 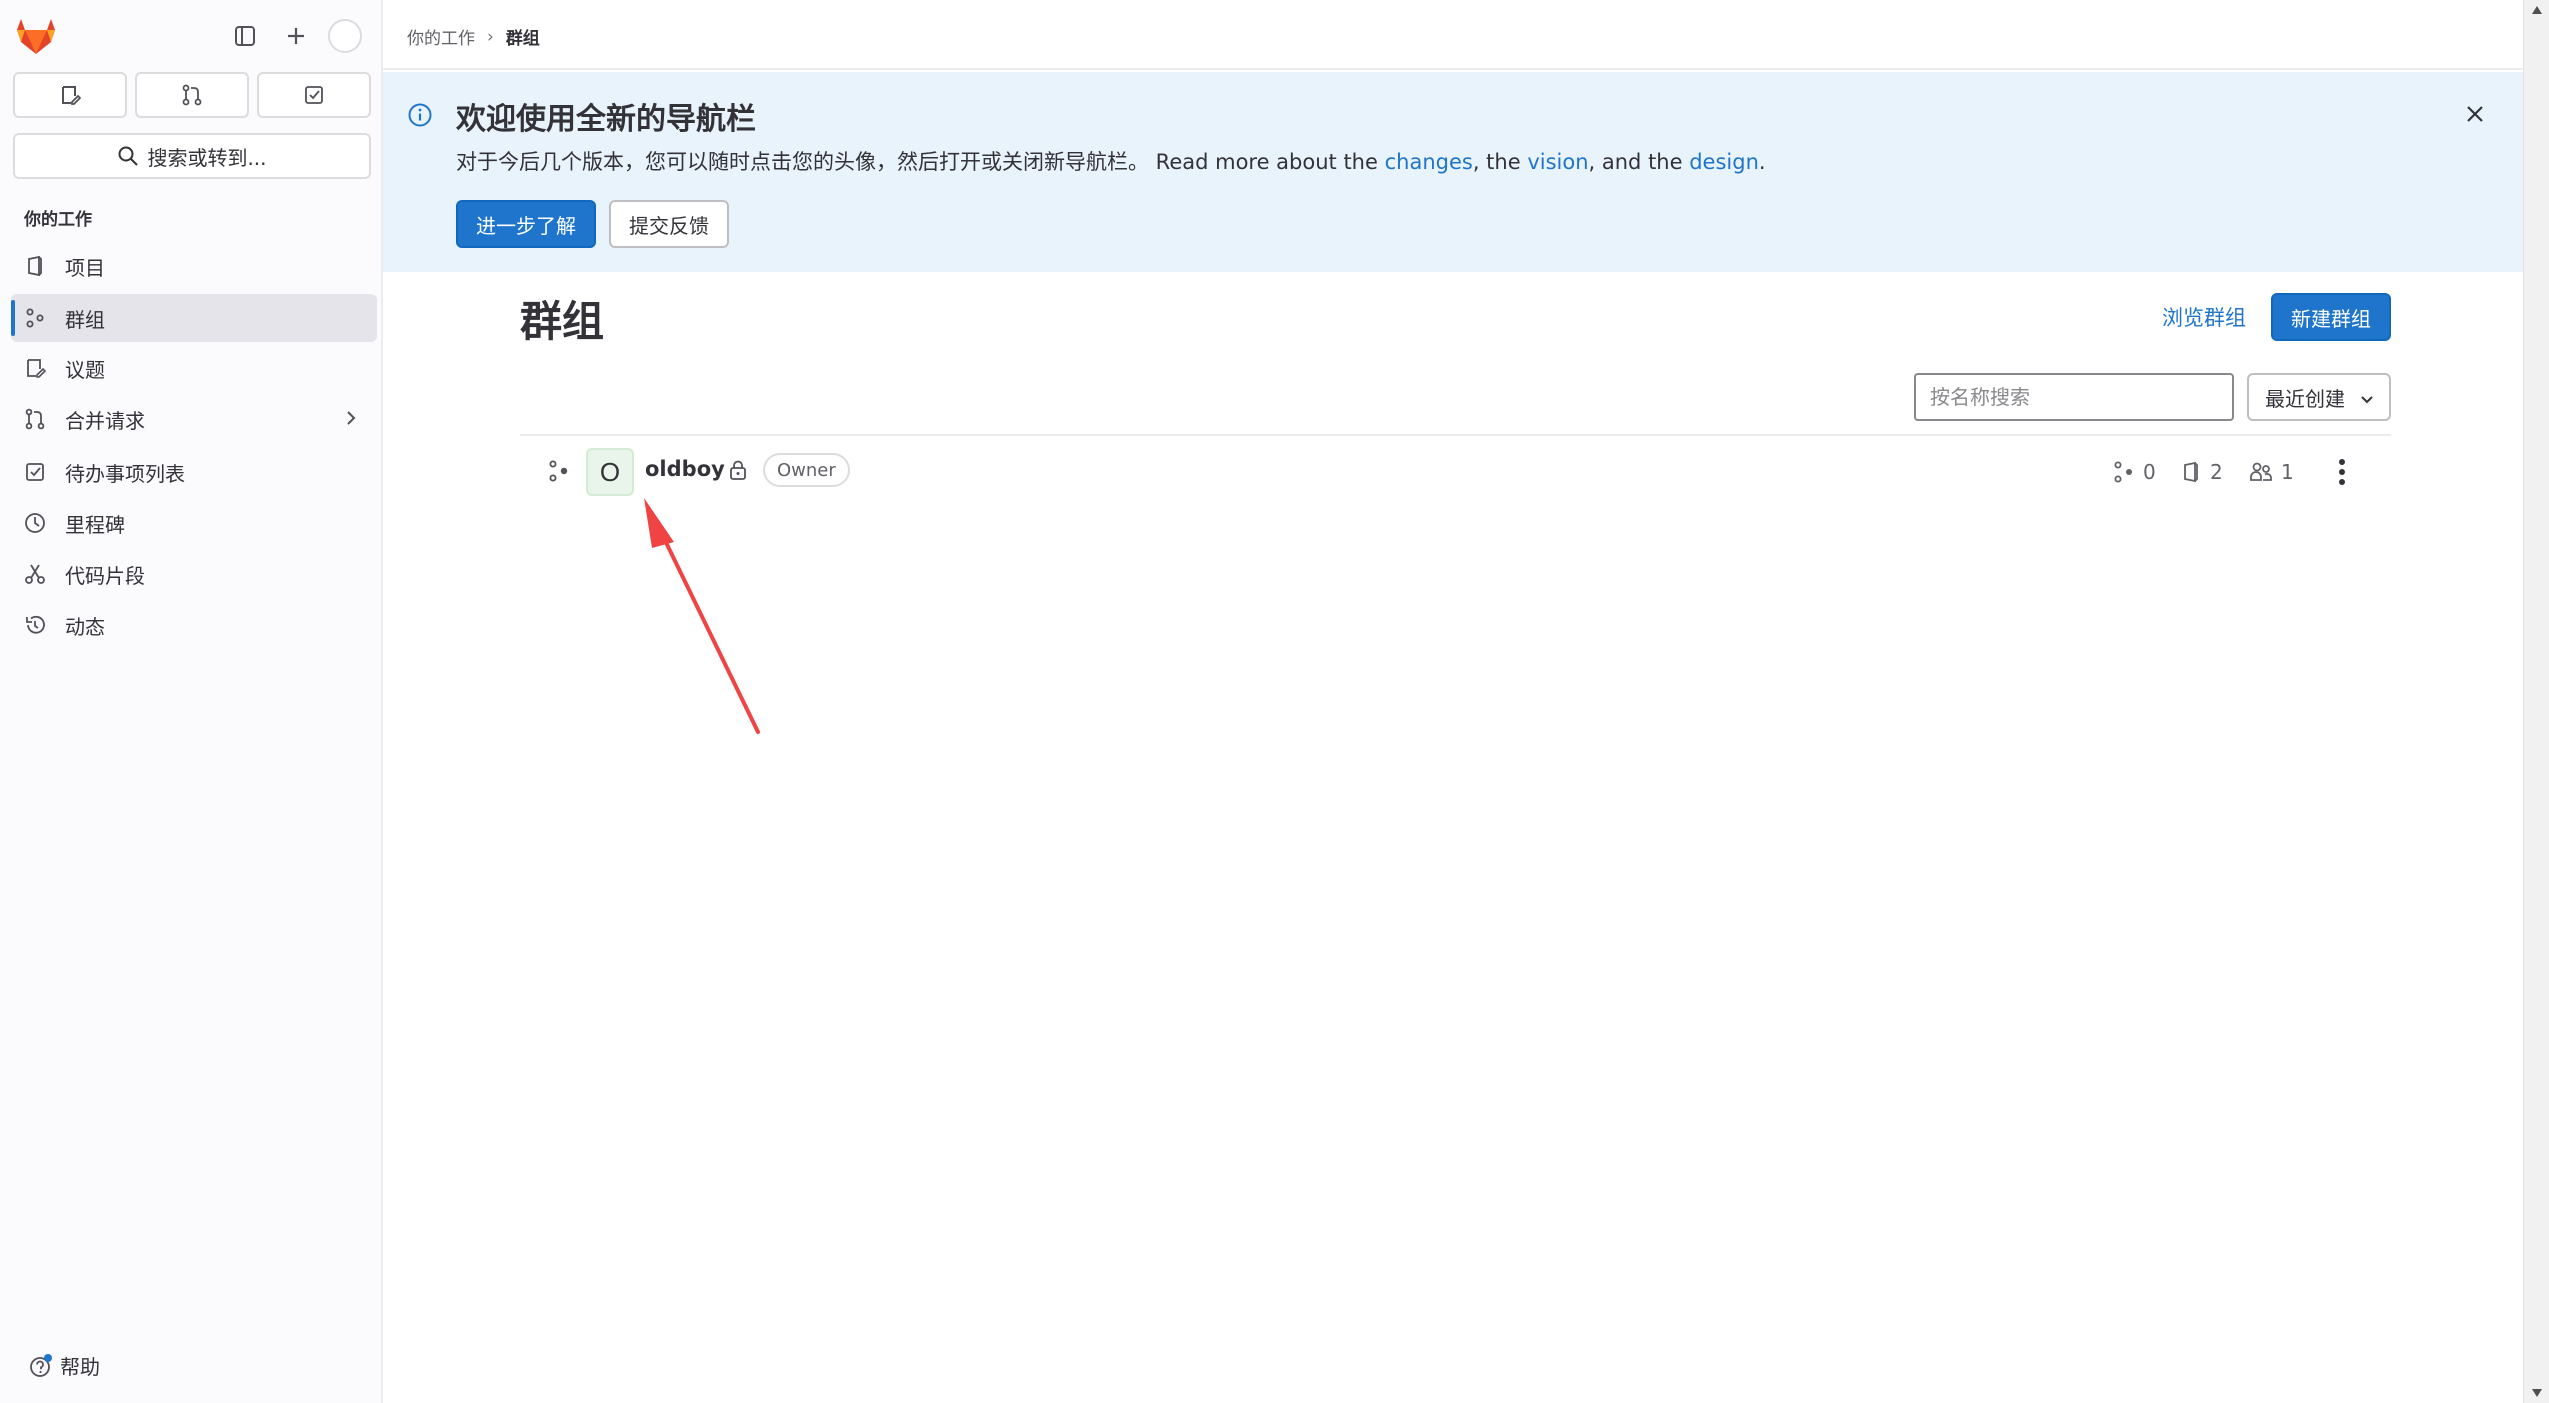 What do you see at coordinates (606, 119) in the screenshot?
I see `banner-title: 欢迎使用全新的导航栏` at bounding box center [606, 119].